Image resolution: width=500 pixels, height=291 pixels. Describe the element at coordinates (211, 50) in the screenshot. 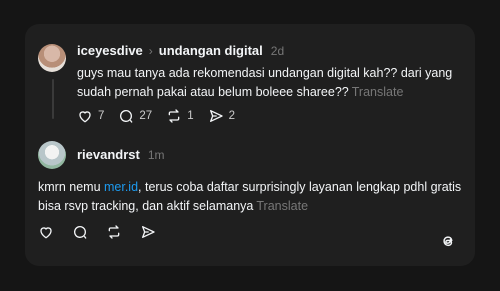

I see `reply-to-topic: undangan digital` at that location.